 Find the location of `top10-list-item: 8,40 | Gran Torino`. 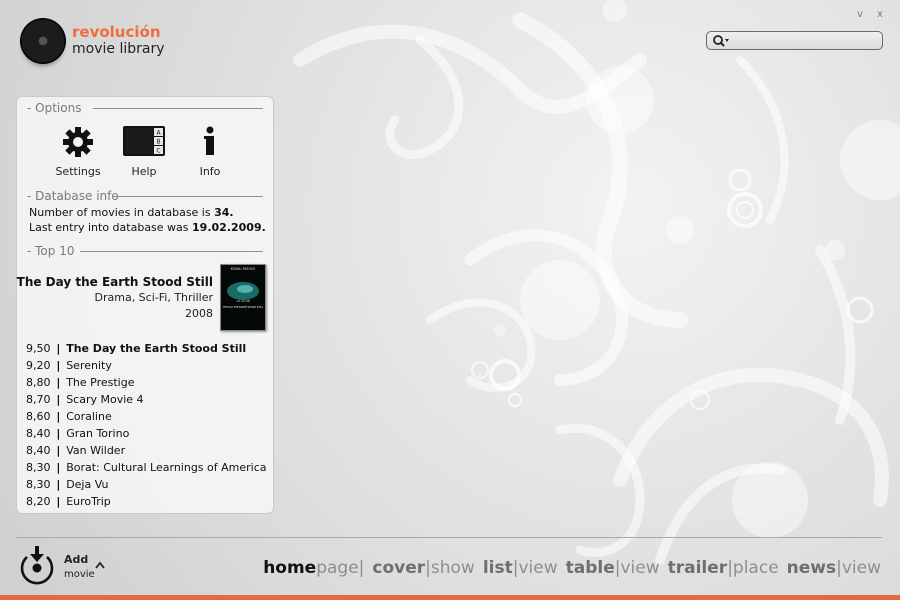

top10-list-item: 8,40 | Gran Torino is located at coordinates (148, 433).